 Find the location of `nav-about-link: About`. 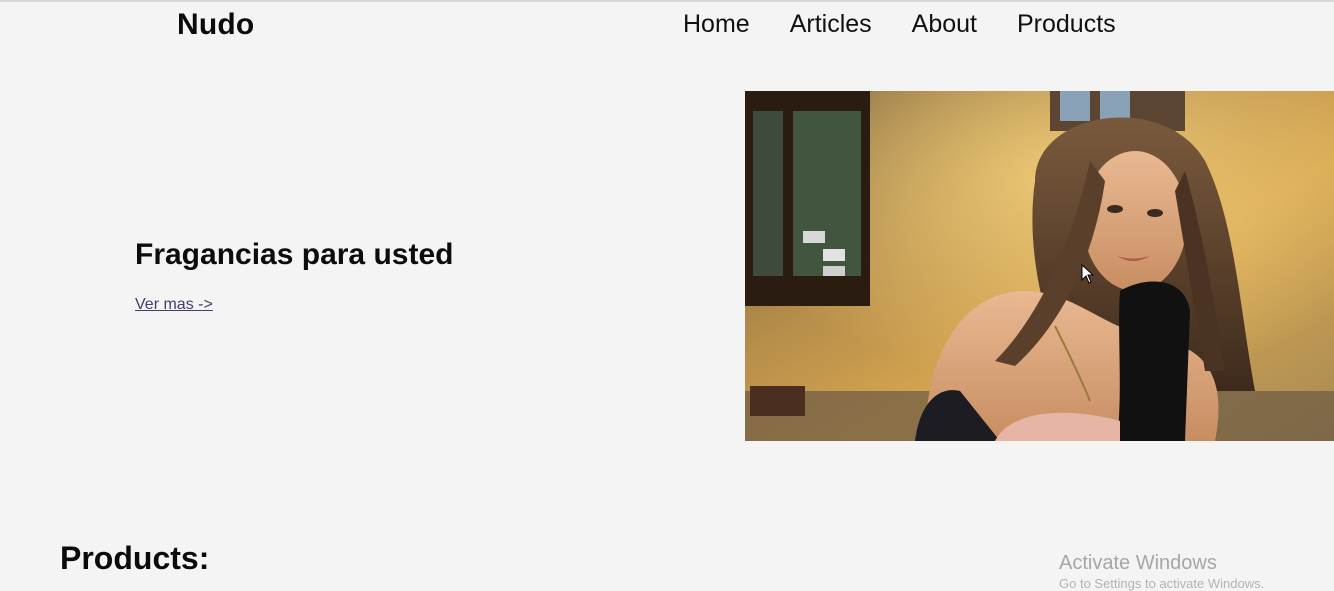

nav-about-link: About is located at coordinates (944, 24).